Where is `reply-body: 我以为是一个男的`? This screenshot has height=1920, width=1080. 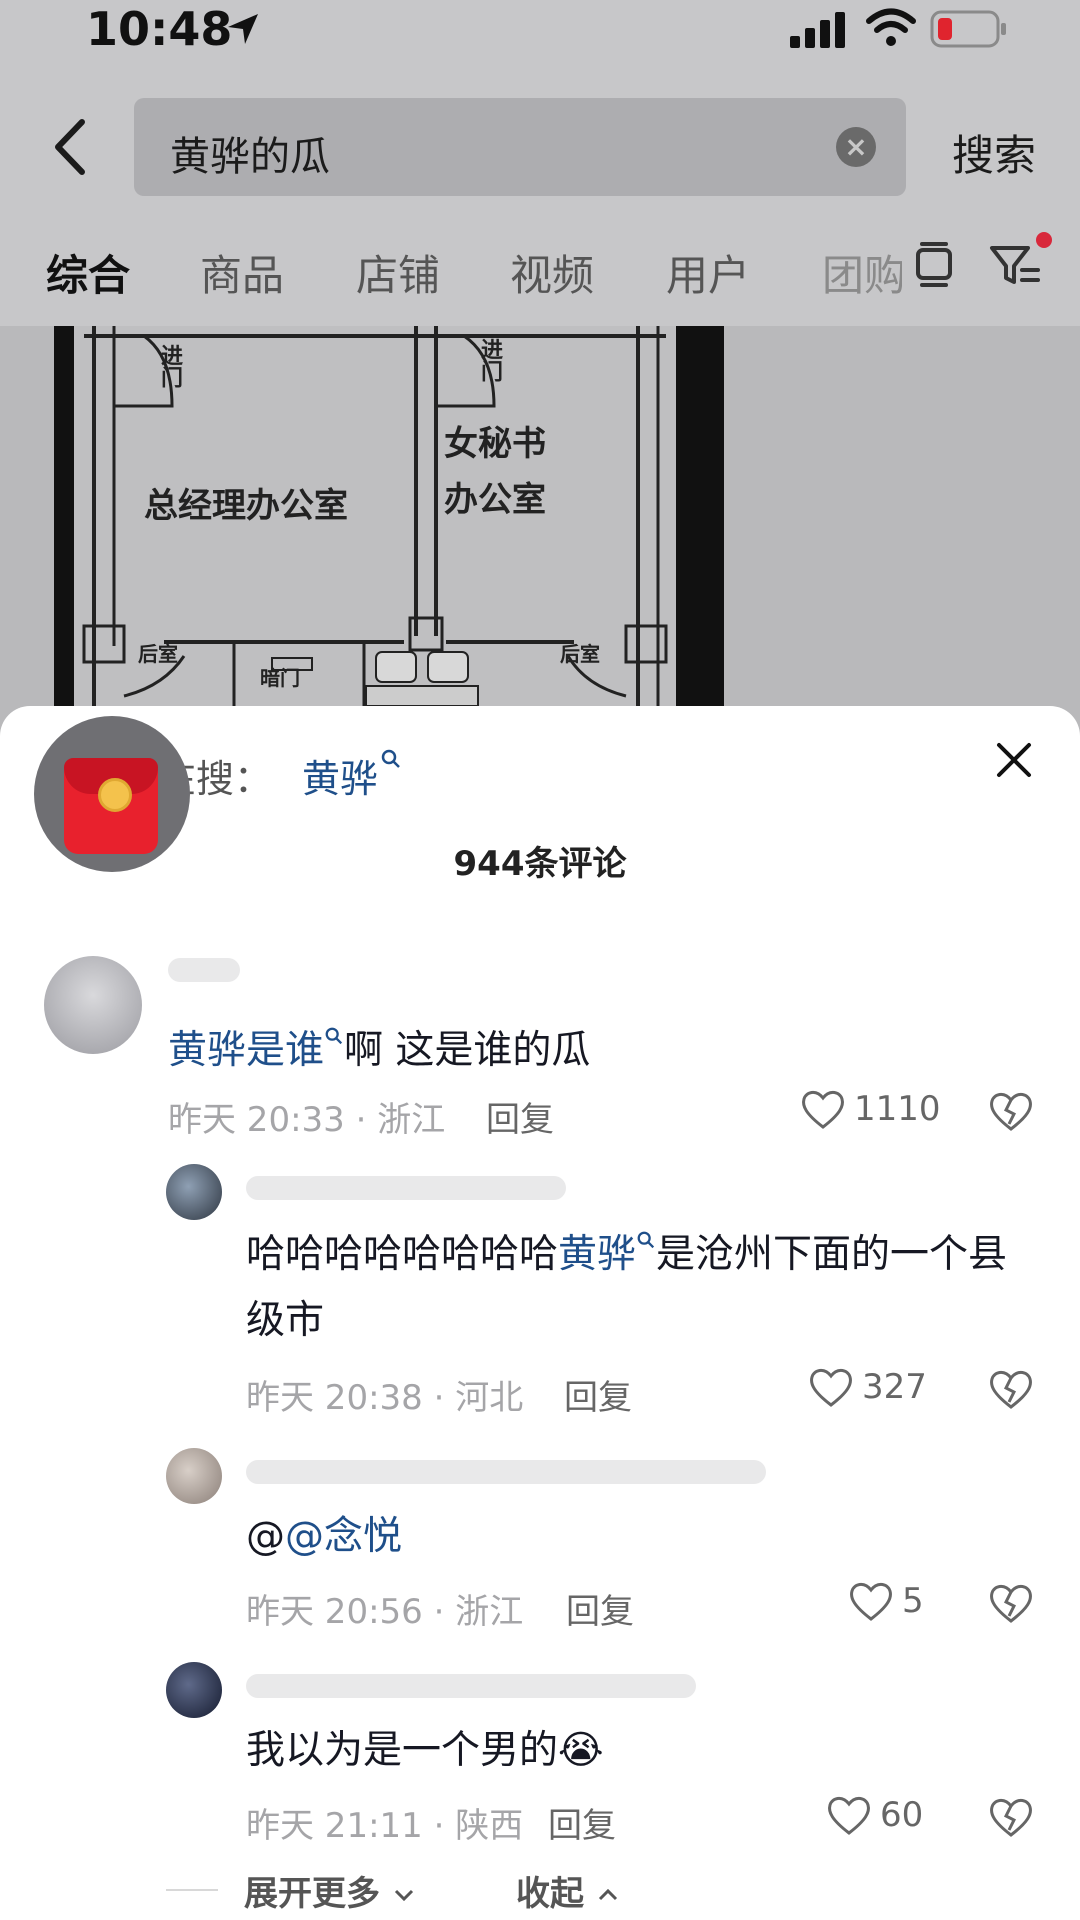 reply-body: 我以为是一个男的 is located at coordinates (402, 1750).